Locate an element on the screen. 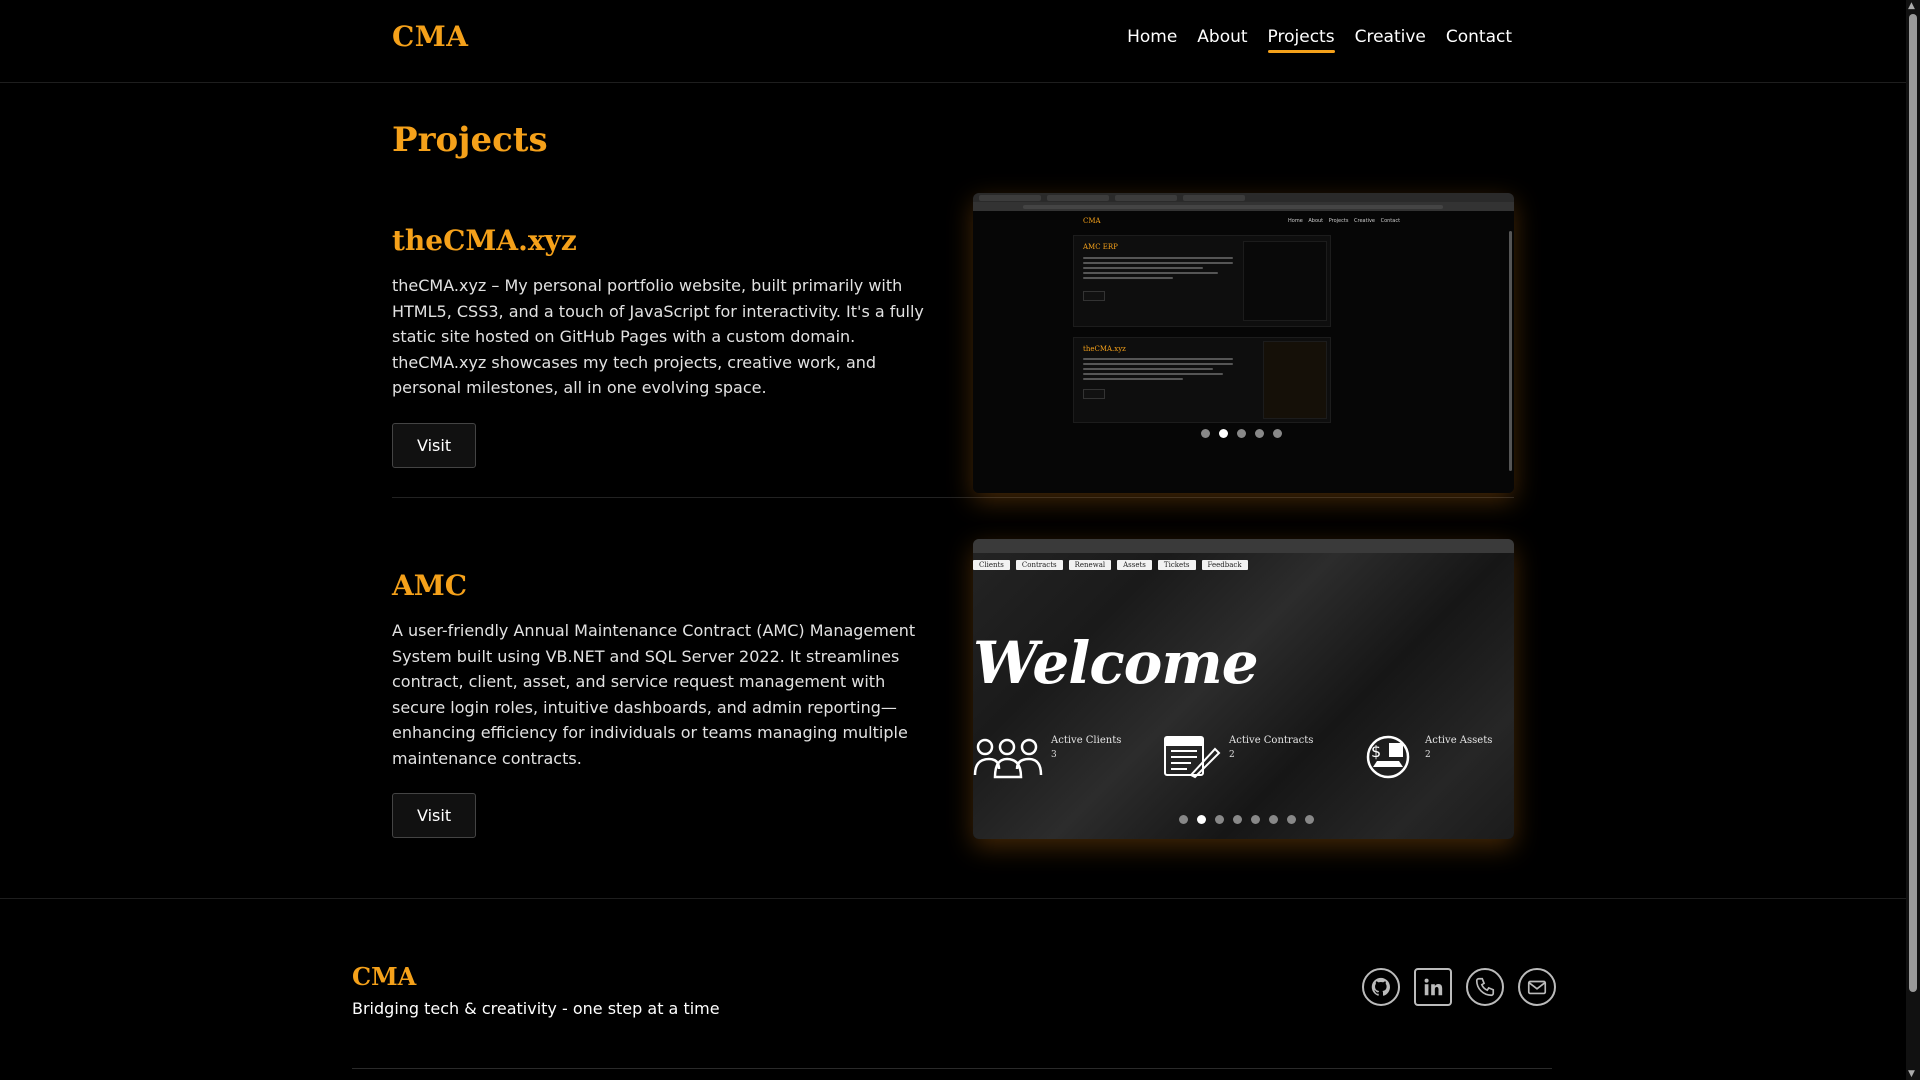 This screenshot has width=1920, height=1080. whatsapp-icon is located at coordinates (1485, 987).